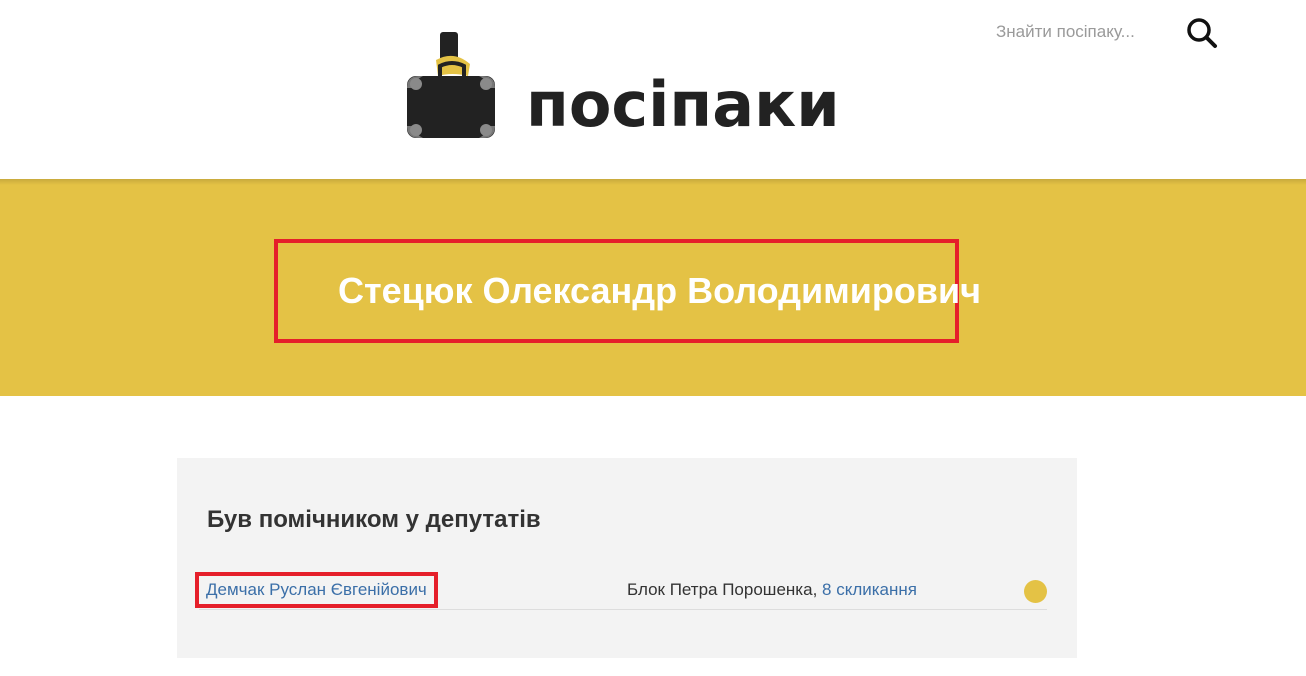 The width and height of the screenshot is (1306, 676). I want to click on deputy-name-highlight: Демчак Руслан Євгенійович, so click(316, 590).